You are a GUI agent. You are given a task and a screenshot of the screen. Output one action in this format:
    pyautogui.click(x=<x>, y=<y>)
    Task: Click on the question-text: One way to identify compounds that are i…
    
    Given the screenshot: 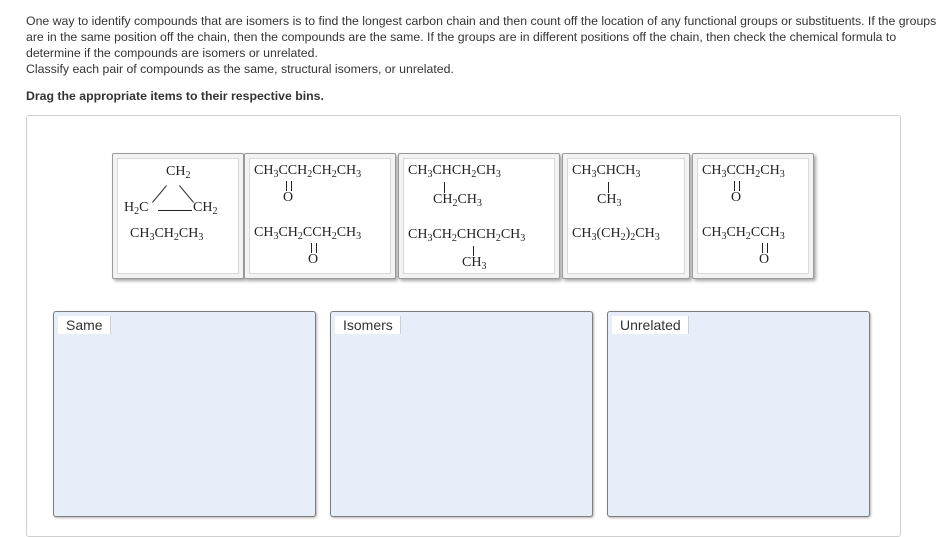 What is the action you would take?
    pyautogui.click(x=483, y=45)
    